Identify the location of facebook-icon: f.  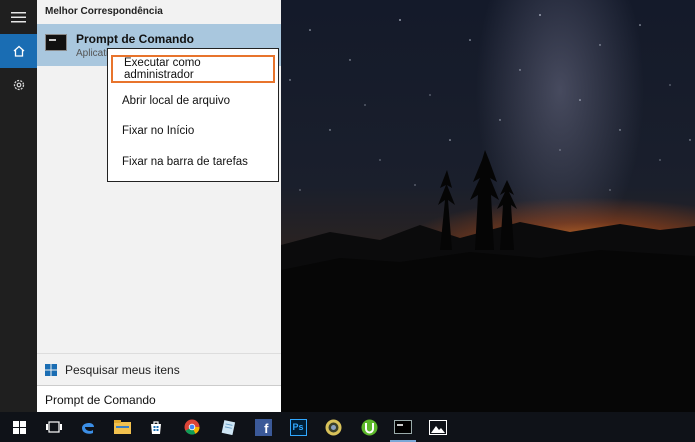
(263, 427).